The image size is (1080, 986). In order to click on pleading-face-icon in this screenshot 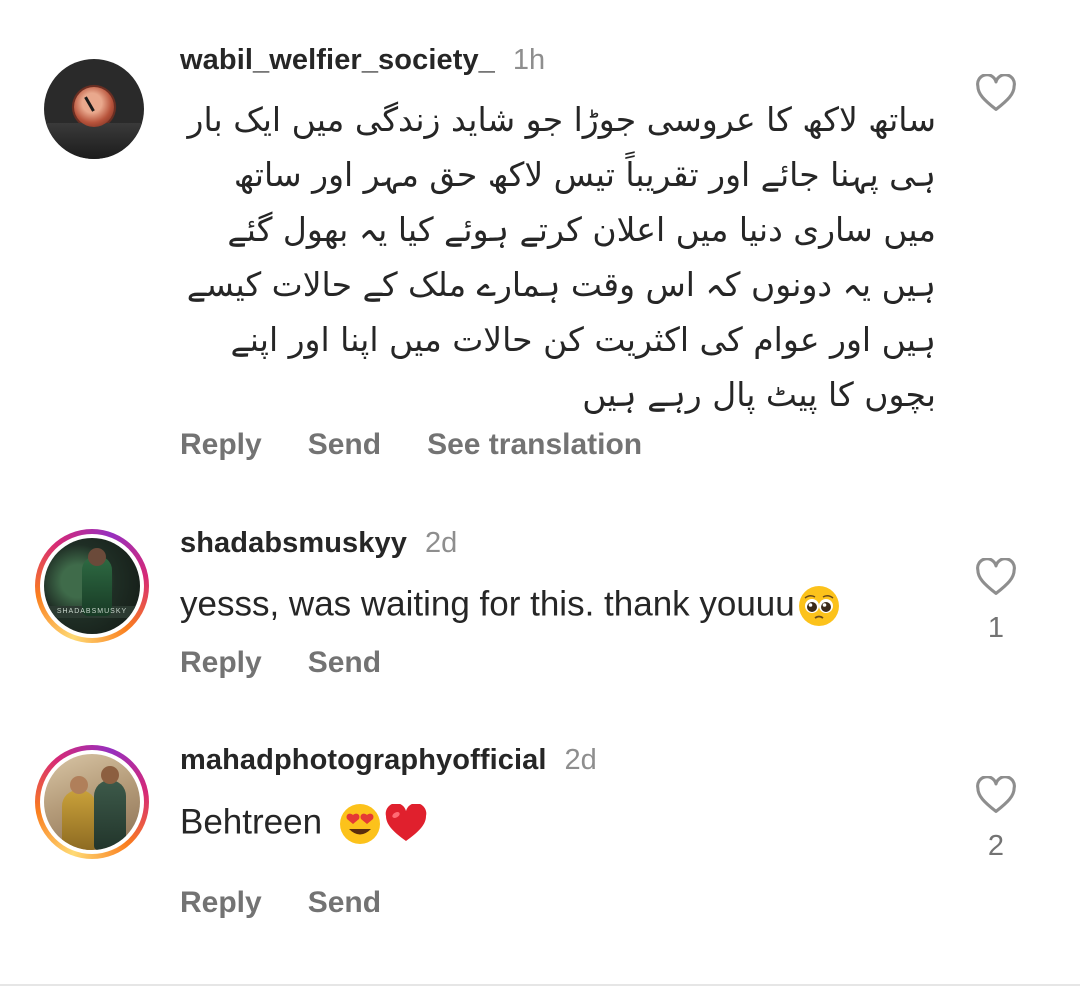, I will do `click(818, 606)`.